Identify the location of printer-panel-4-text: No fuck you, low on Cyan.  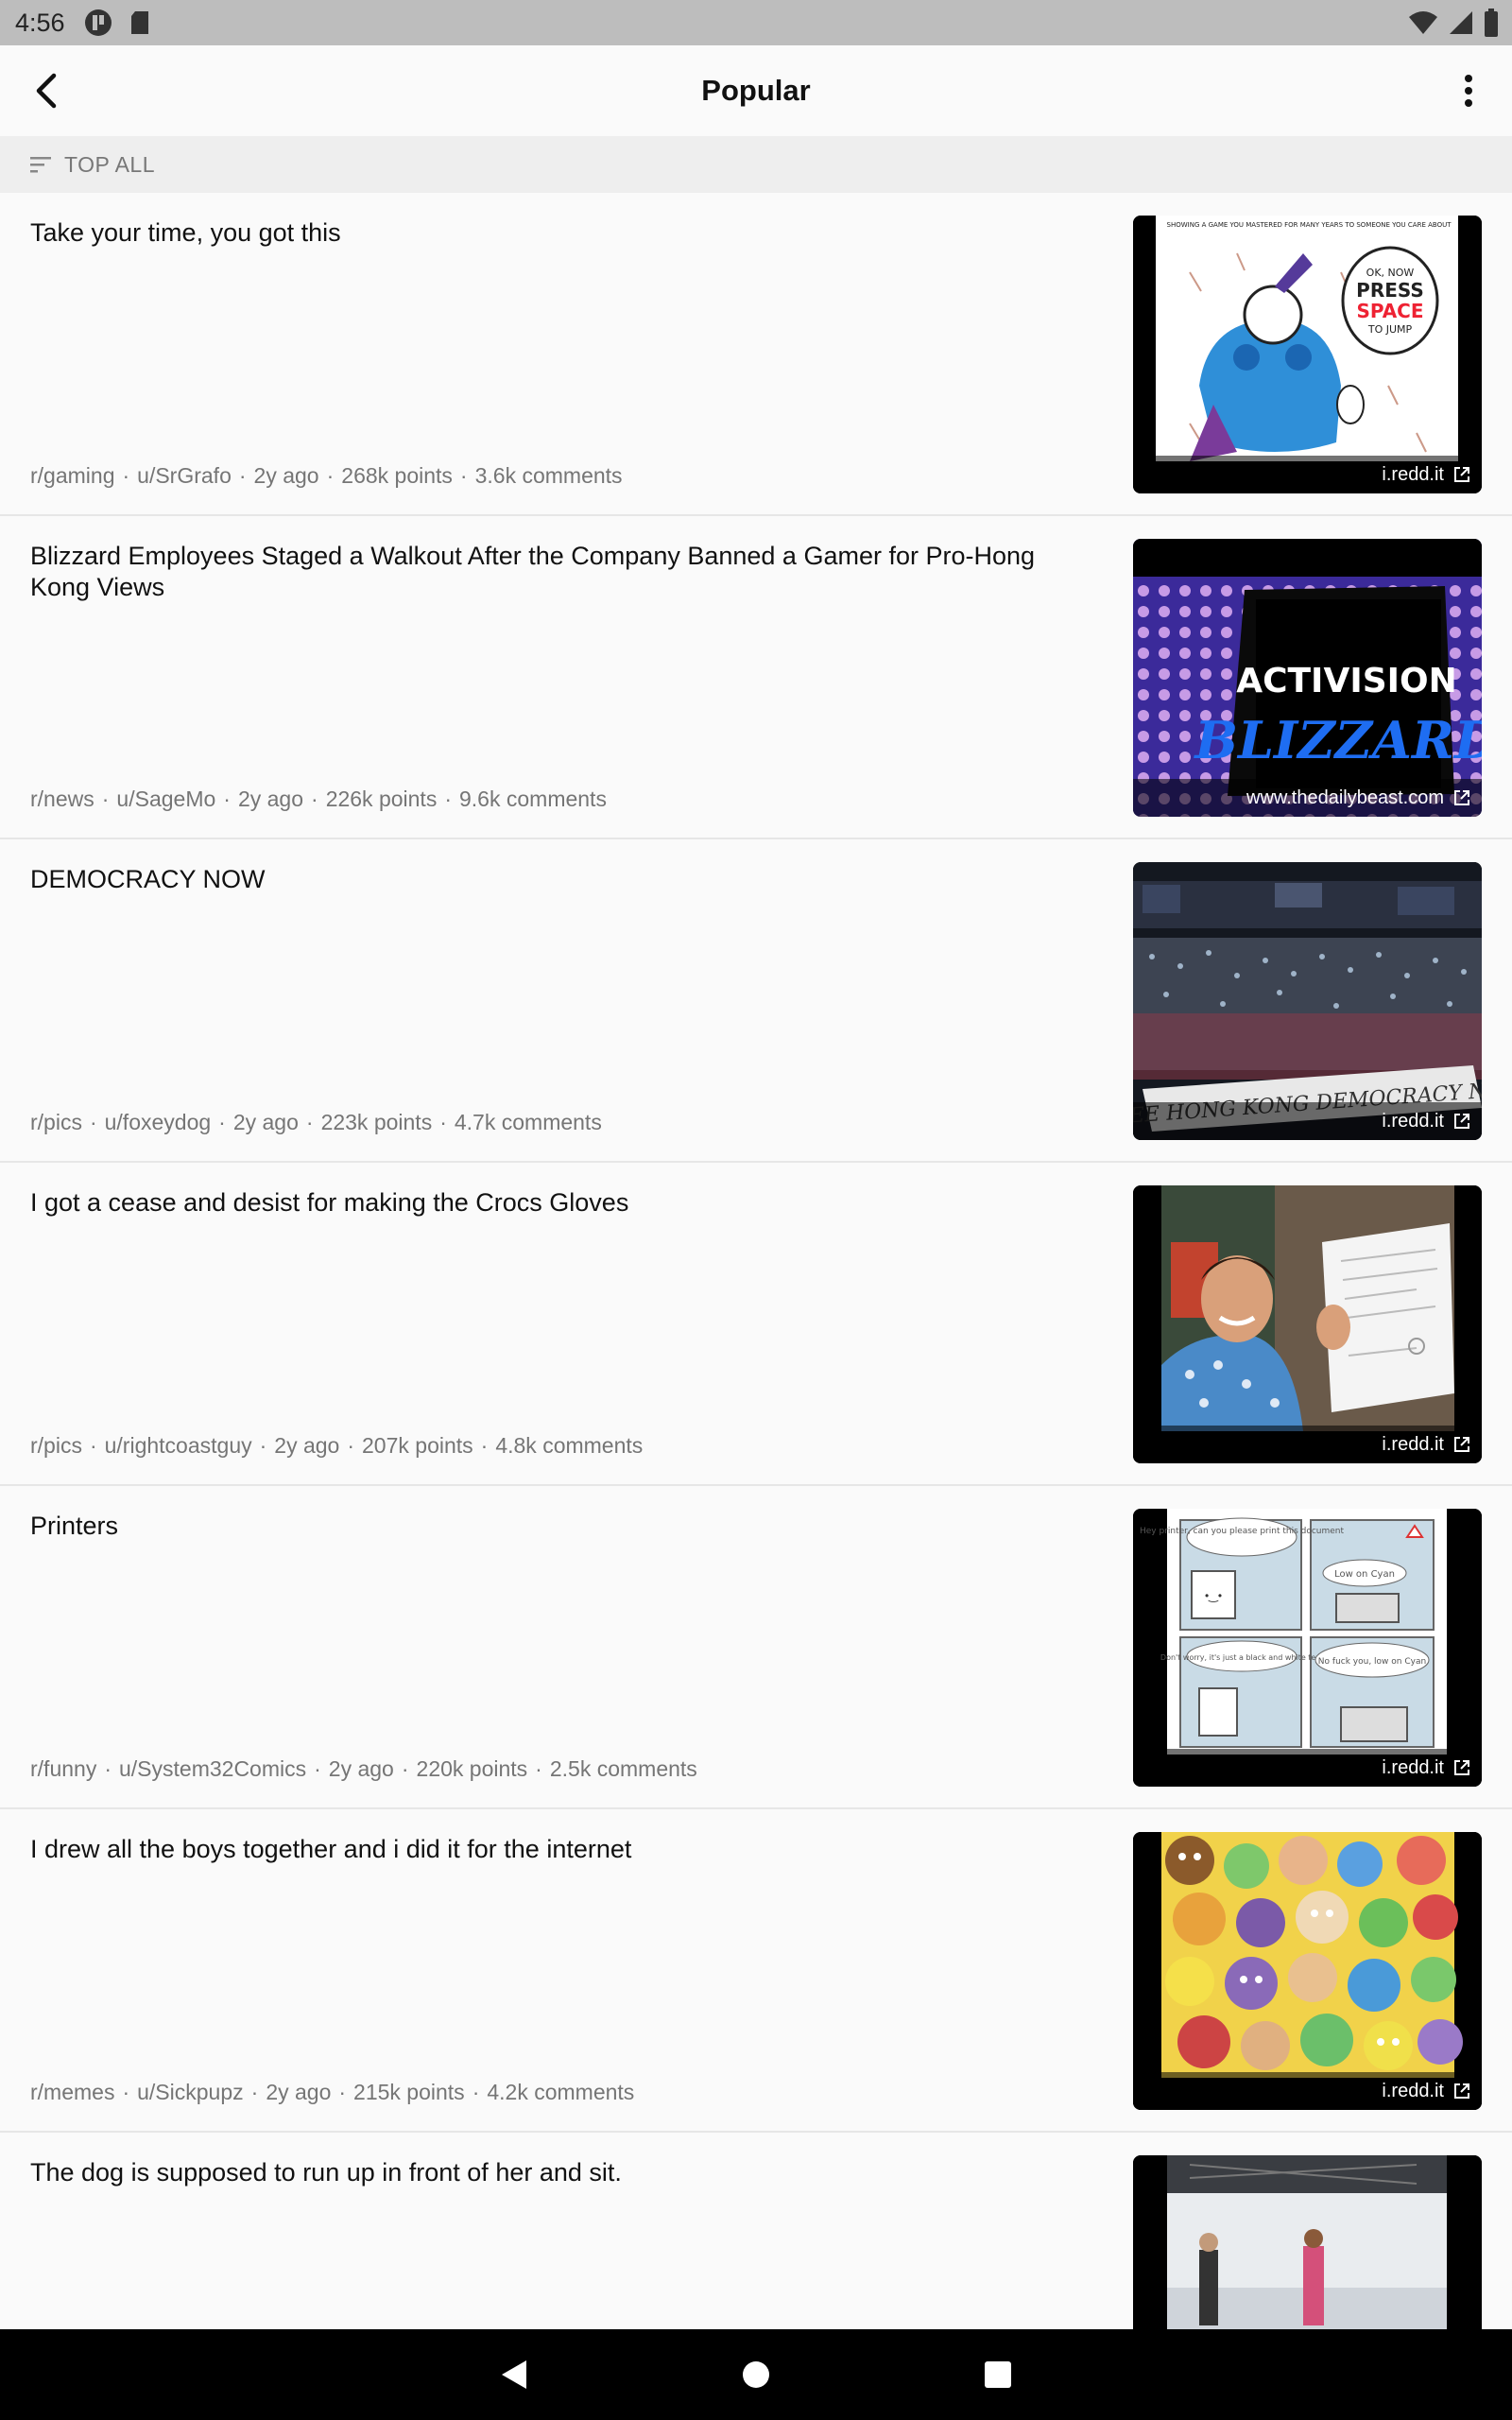
(1372, 1662).